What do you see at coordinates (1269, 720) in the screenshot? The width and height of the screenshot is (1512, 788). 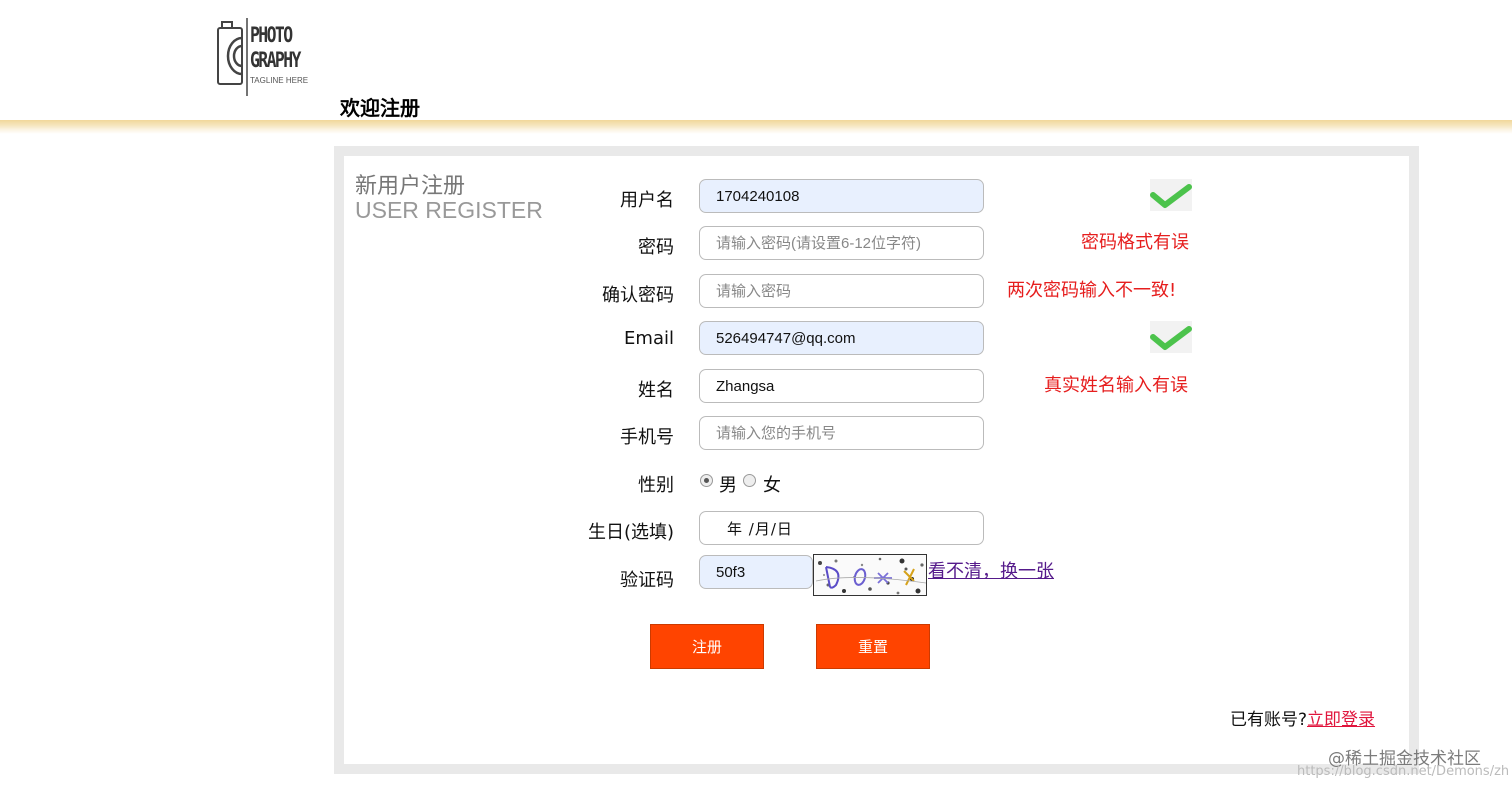 I see `account-prompt-text: 已有账号?` at bounding box center [1269, 720].